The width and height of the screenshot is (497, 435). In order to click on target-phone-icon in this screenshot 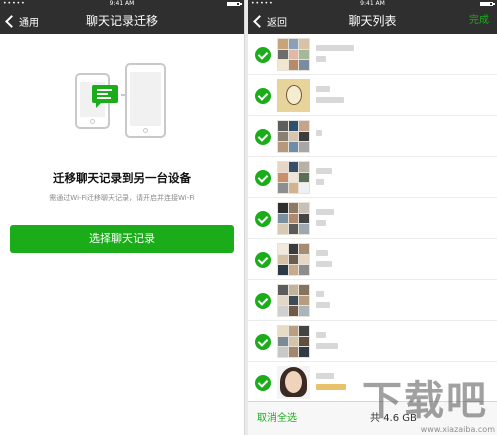, I will do `click(145, 100)`.